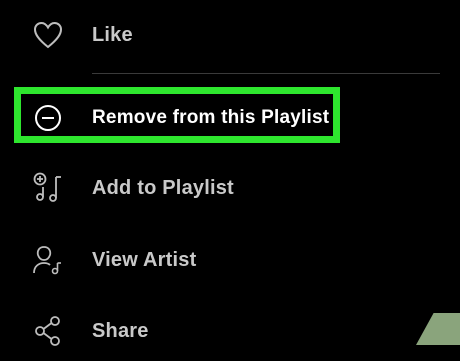  What do you see at coordinates (48, 260) in the screenshot?
I see `artist-icon` at bounding box center [48, 260].